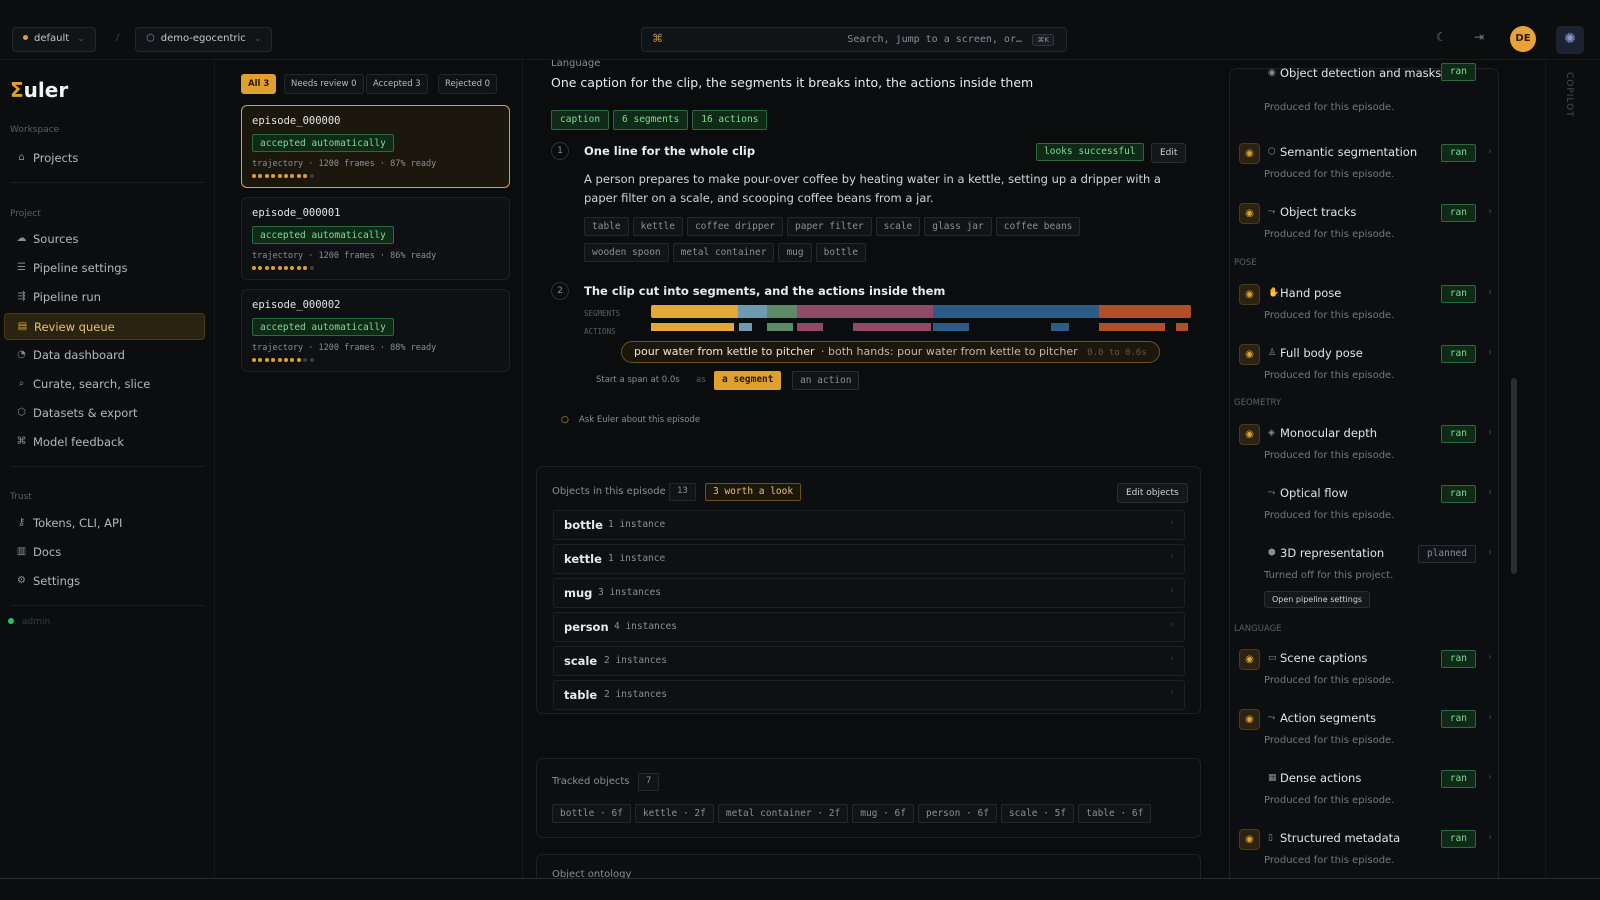  I want to click on logout-icon: ⇥, so click(1479, 37).